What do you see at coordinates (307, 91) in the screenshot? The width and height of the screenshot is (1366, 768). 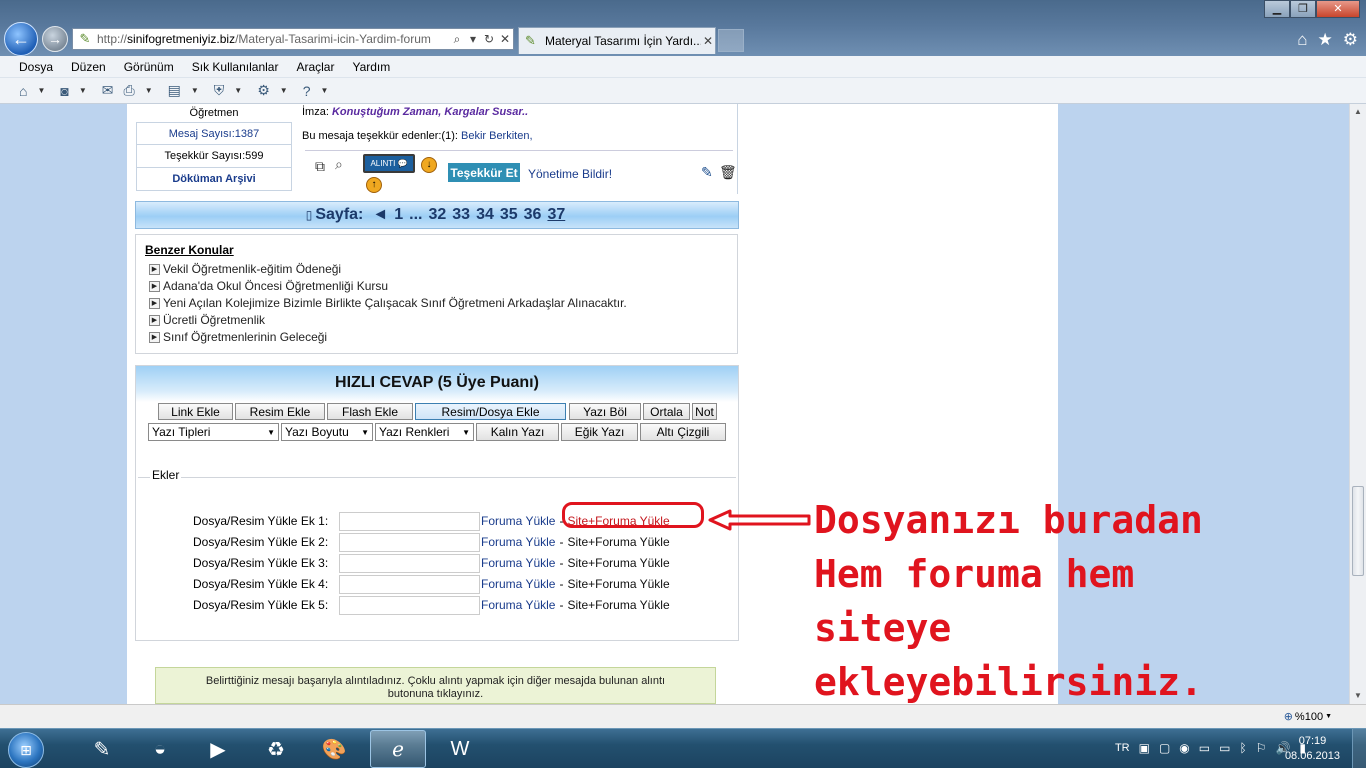 I see `help-icon: ?` at bounding box center [307, 91].